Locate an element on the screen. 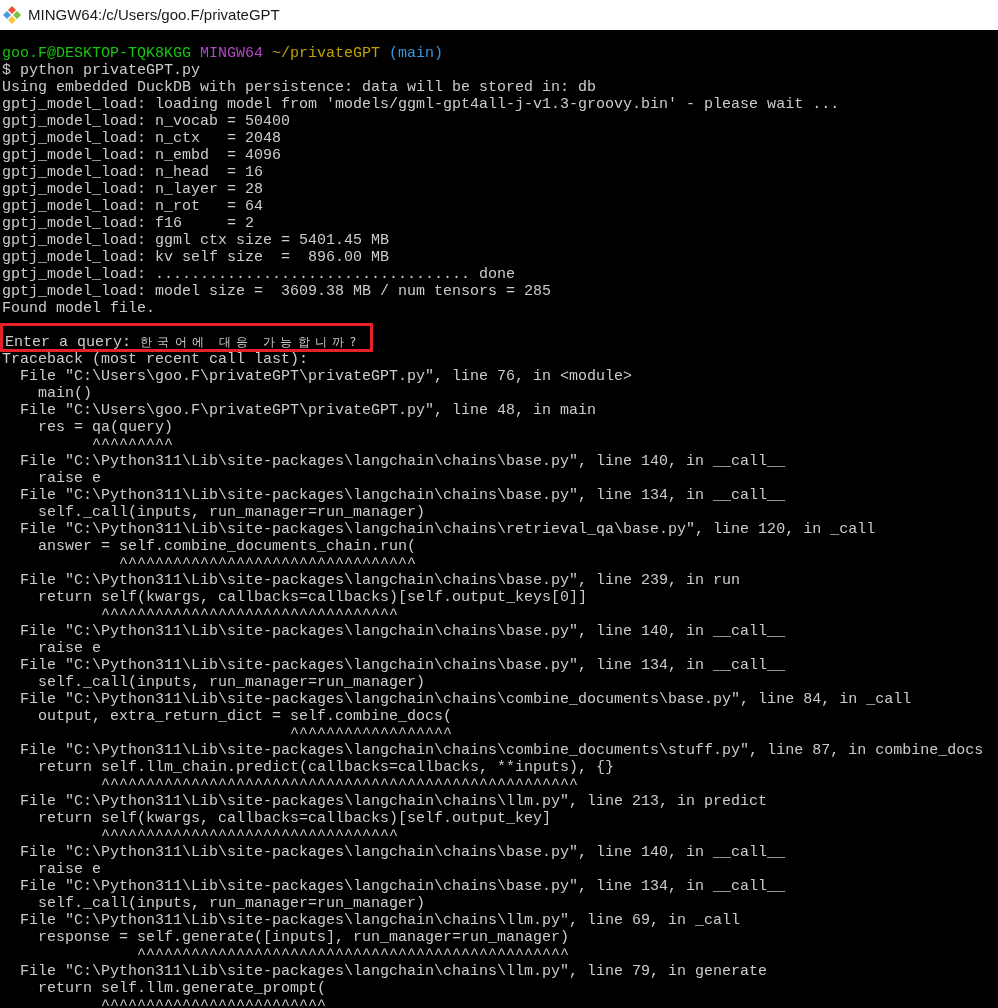  prompt-label: goo.F@DESKTOP-TQK8KGG is located at coordinates (97, 53).